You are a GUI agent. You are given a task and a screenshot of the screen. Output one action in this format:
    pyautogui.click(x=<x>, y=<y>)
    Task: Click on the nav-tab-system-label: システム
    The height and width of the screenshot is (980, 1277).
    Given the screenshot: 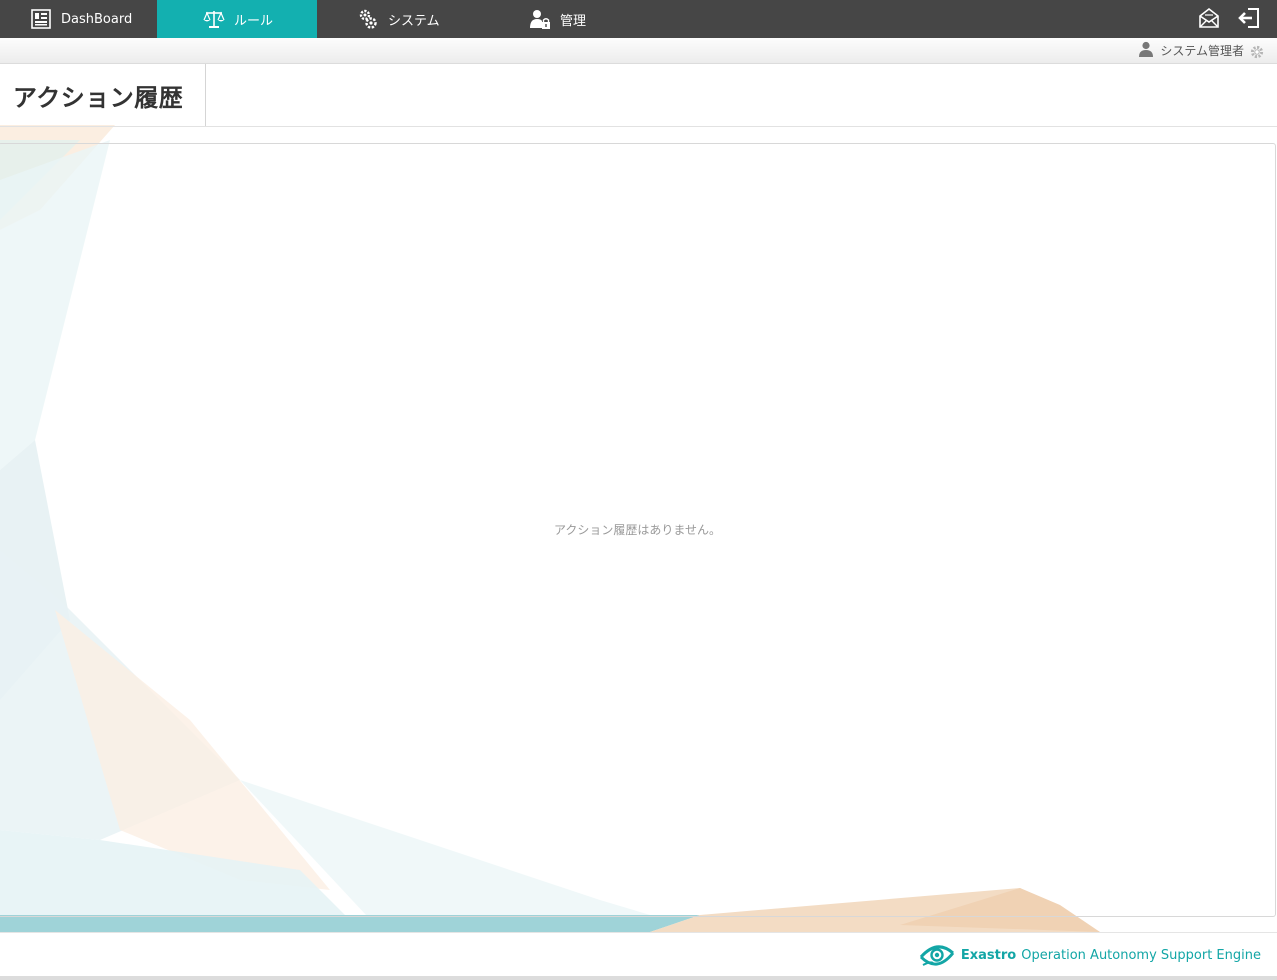 What is the action you would take?
    pyautogui.click(x=414, y=21)
    